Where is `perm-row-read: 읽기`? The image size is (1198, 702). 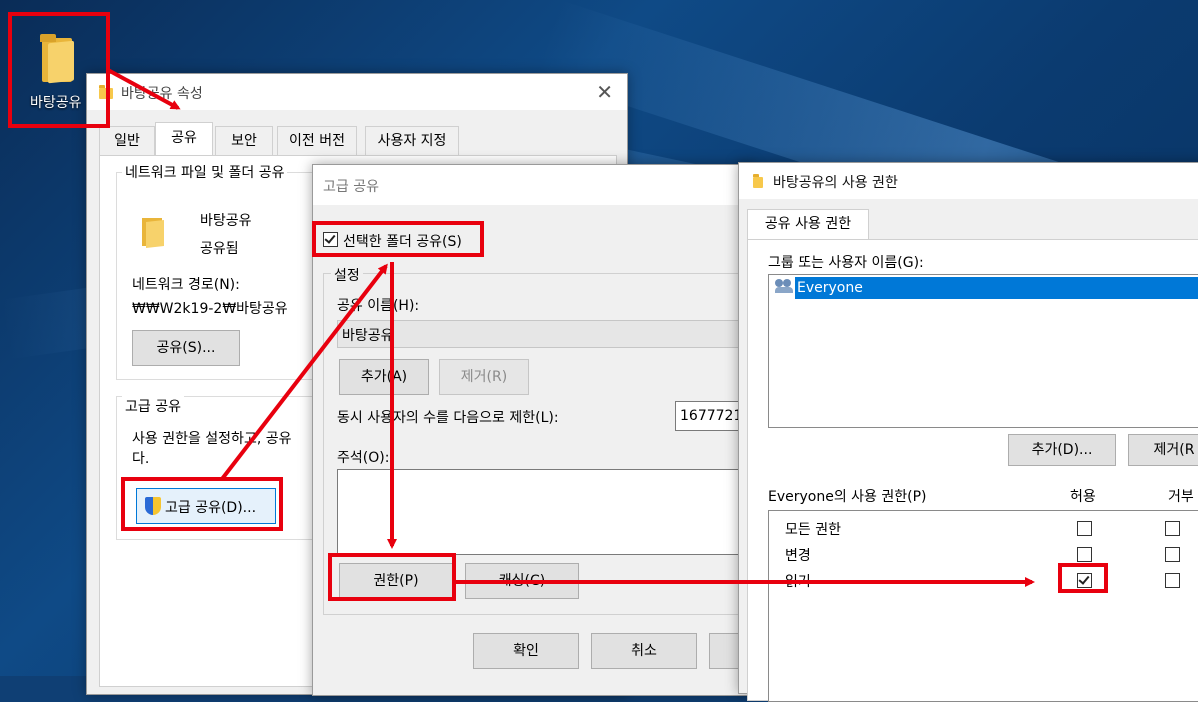 perm-row-read: 읽기 is located at coordinates (798, 582).